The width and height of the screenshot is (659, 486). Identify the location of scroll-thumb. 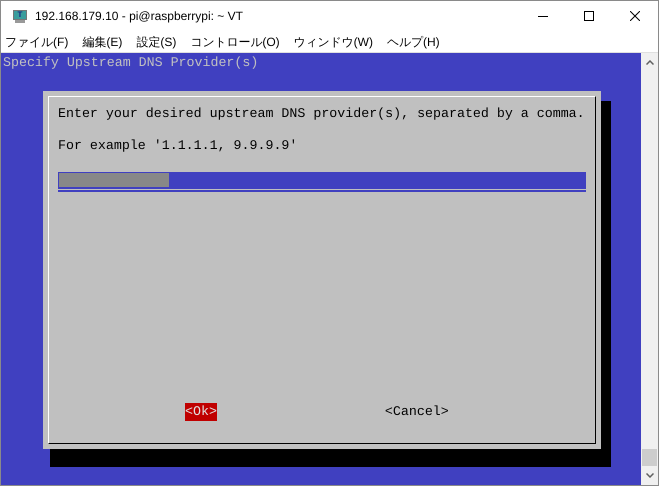
(649, 457).